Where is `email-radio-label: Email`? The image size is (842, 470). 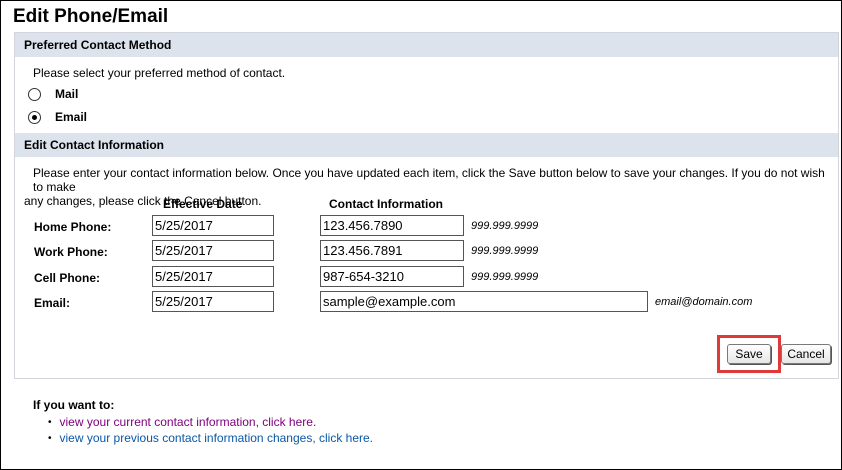 email-radio-label: Email is located at coordinates (71, 117).